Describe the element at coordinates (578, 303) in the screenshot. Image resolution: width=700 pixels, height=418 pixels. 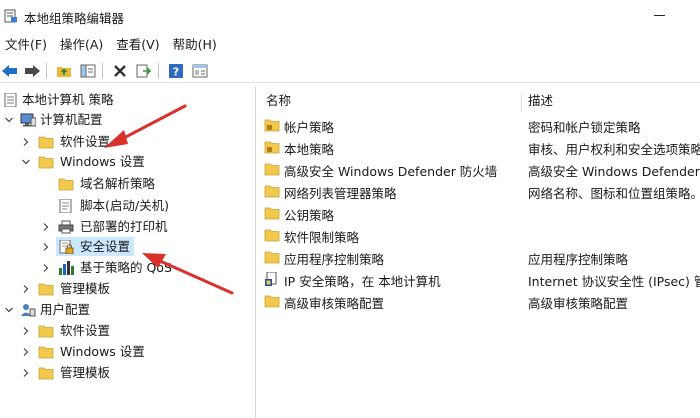
I see `list-item-description: 高级审核策略配置` at that location.